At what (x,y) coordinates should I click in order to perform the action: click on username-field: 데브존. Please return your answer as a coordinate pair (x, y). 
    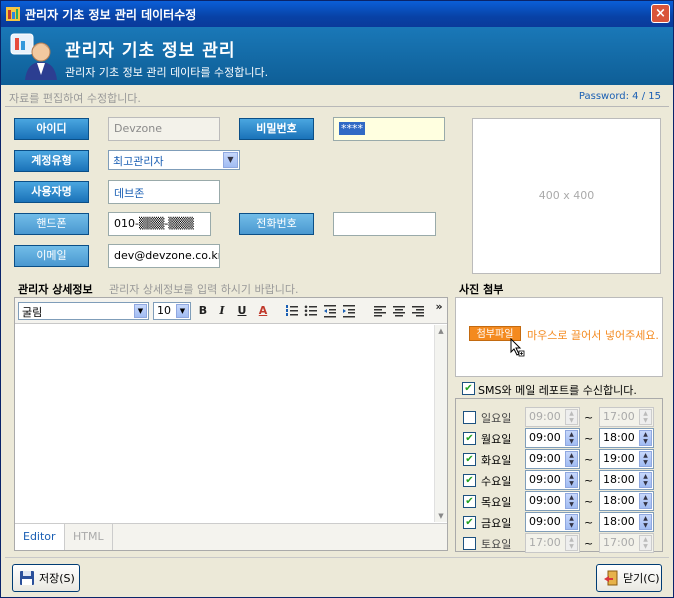
    Looking at the image, I should click on (164, 192).